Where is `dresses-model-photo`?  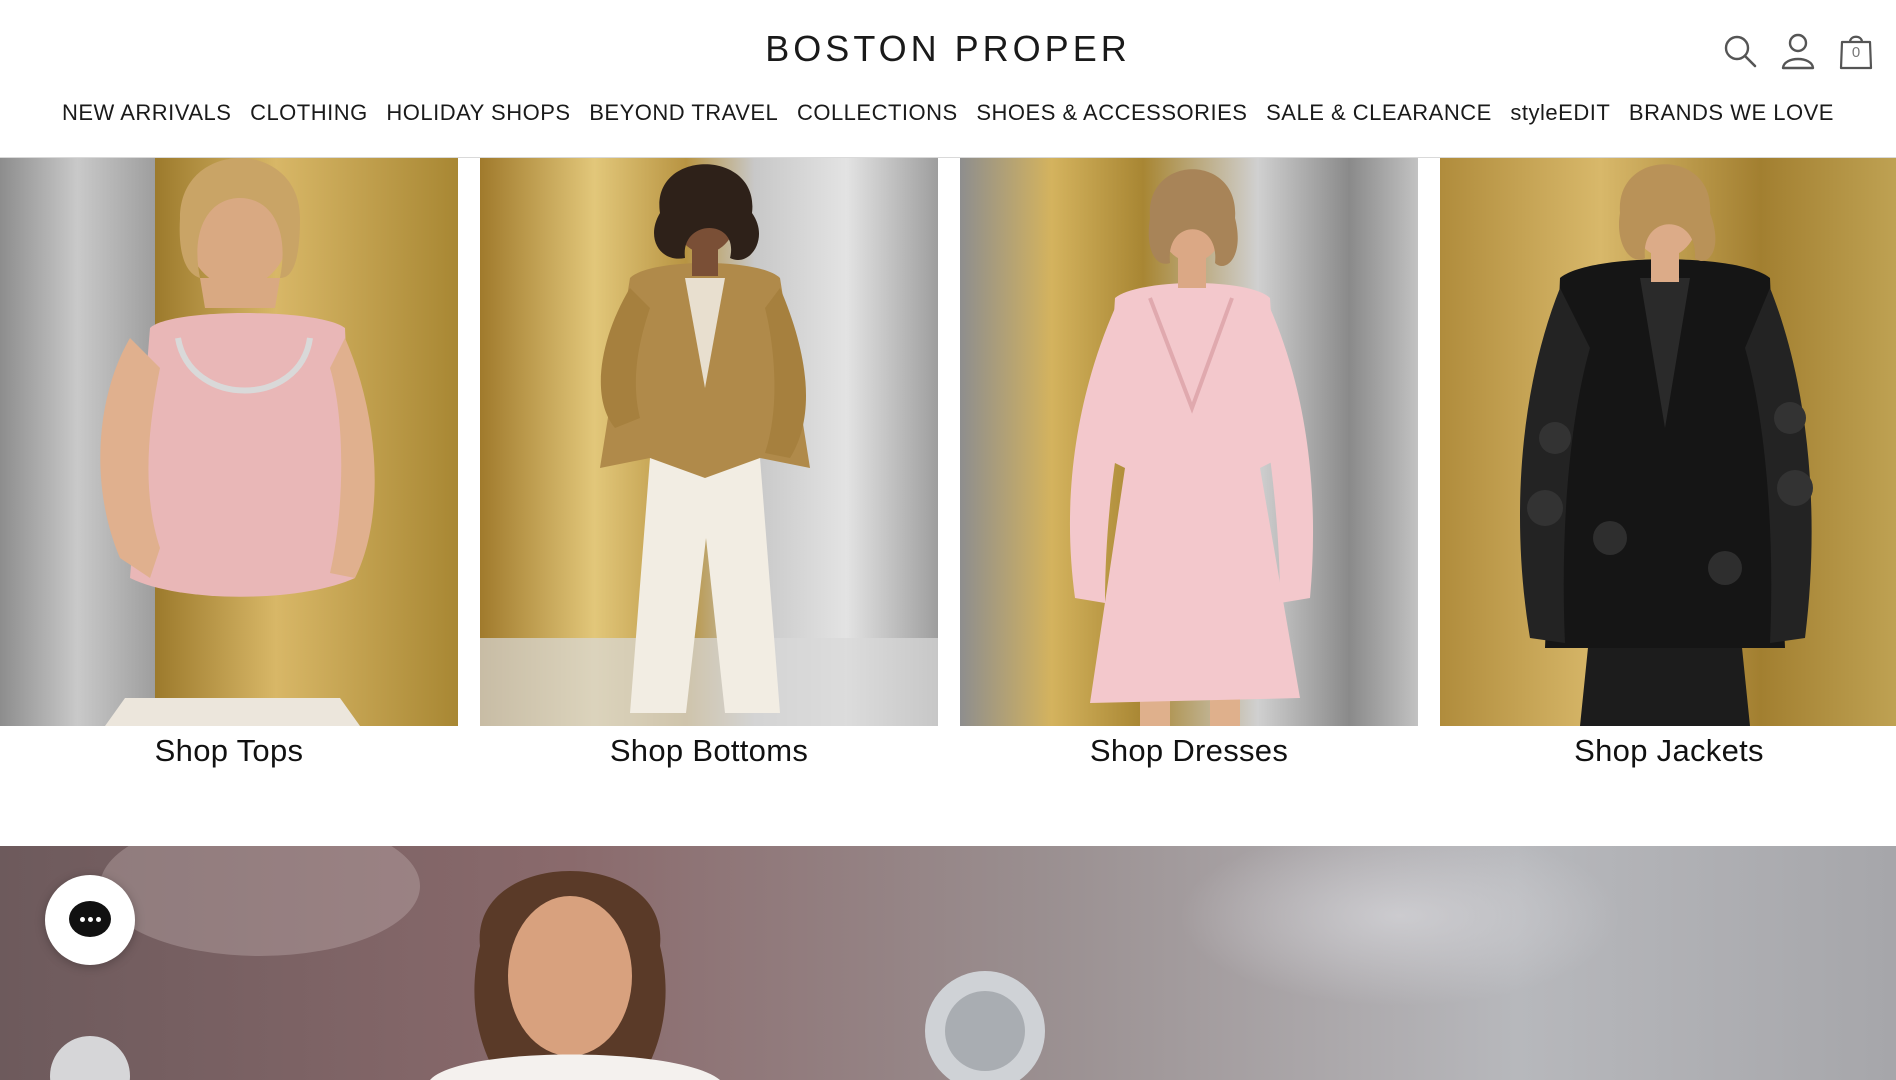
dresses-model-photo is located at coordinates (1189, 442).